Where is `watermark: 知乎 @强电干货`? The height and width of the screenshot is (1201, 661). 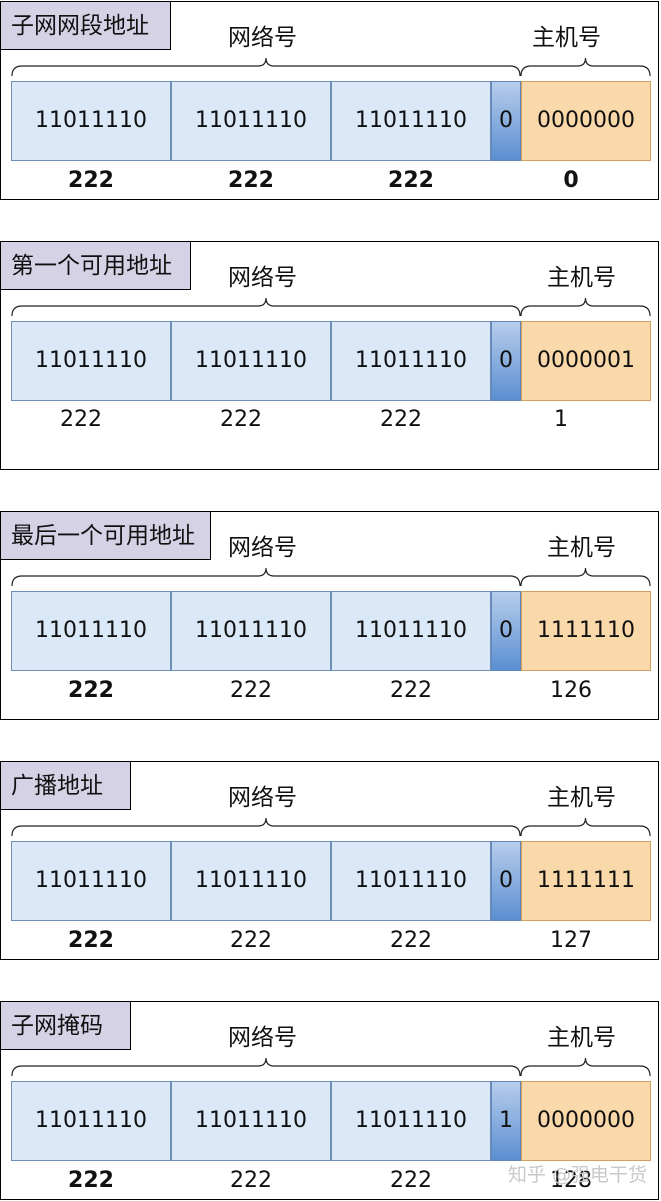
watermark: 知乎 @强电干货 is located at coordinates (577, 1175).